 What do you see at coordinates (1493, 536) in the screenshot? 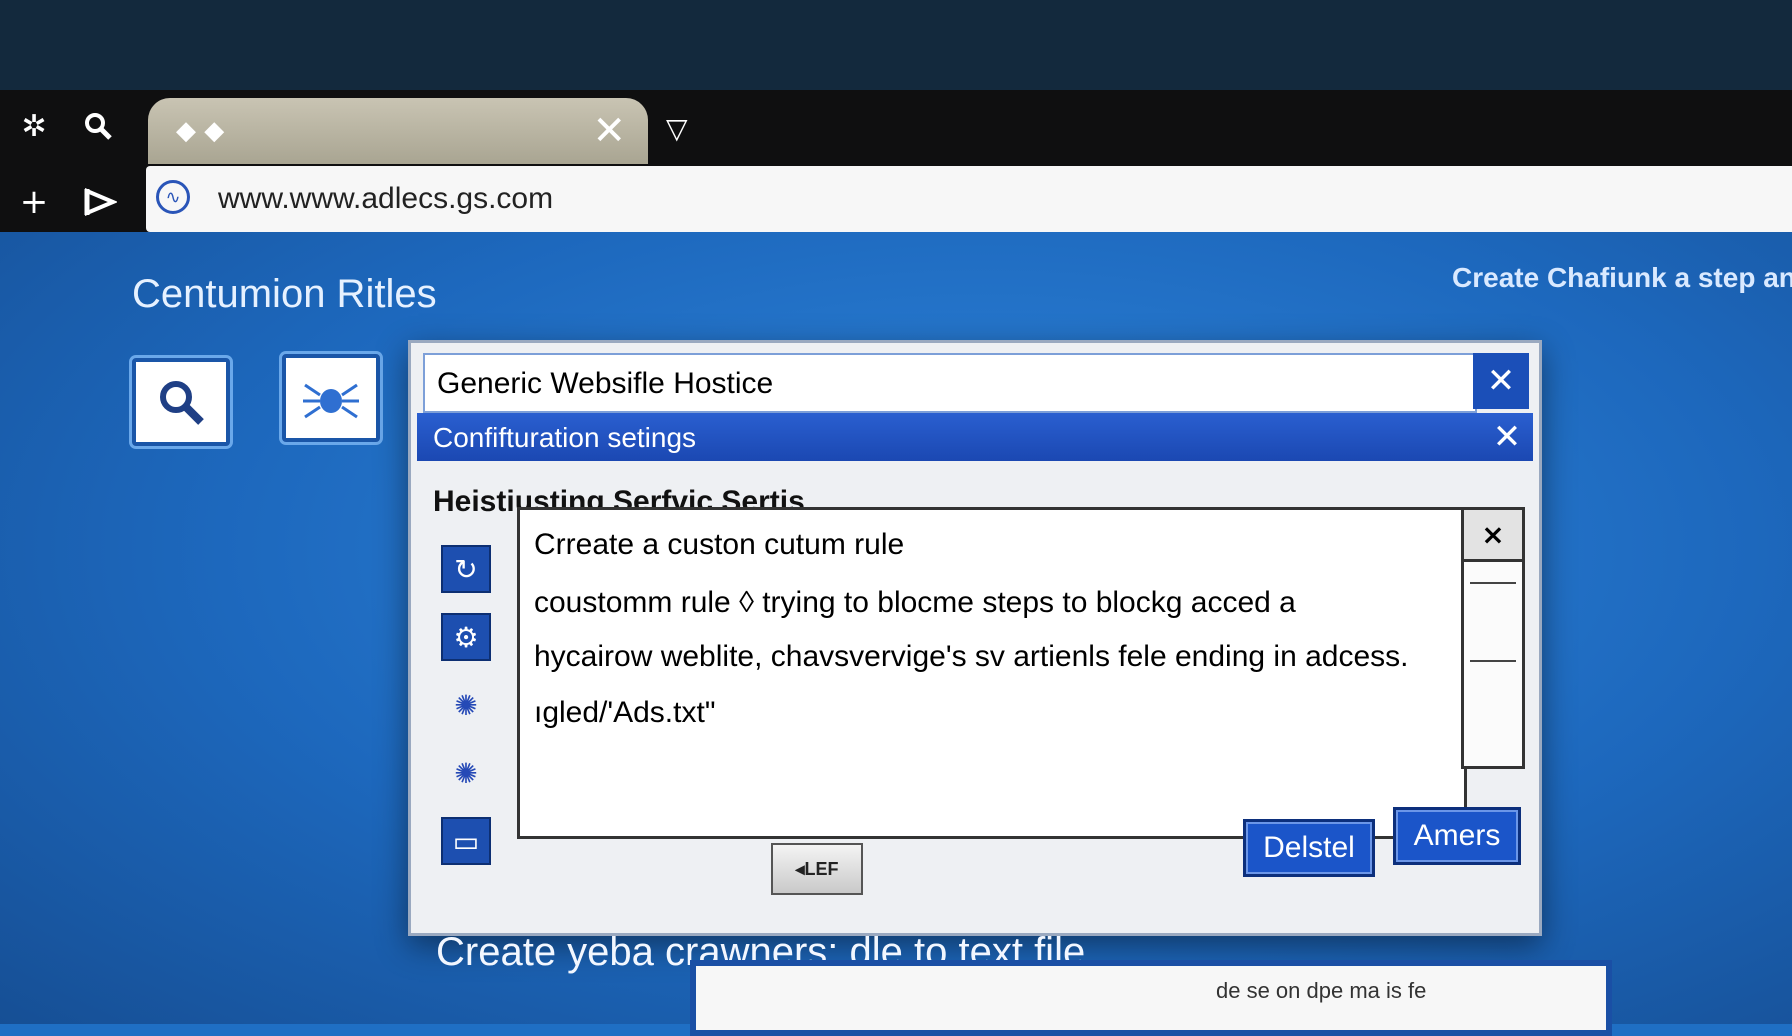
I see `close-icon: ×` at bounding box center [1493, 536].